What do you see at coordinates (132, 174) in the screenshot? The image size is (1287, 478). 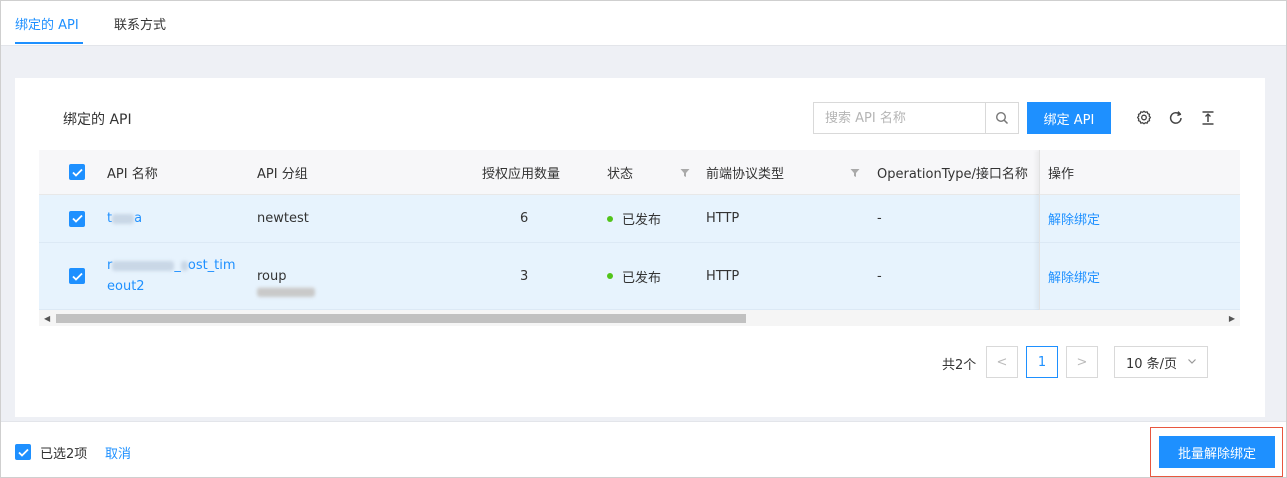 I see `header-api-name: API 名称` at bounding box center [132, 174].